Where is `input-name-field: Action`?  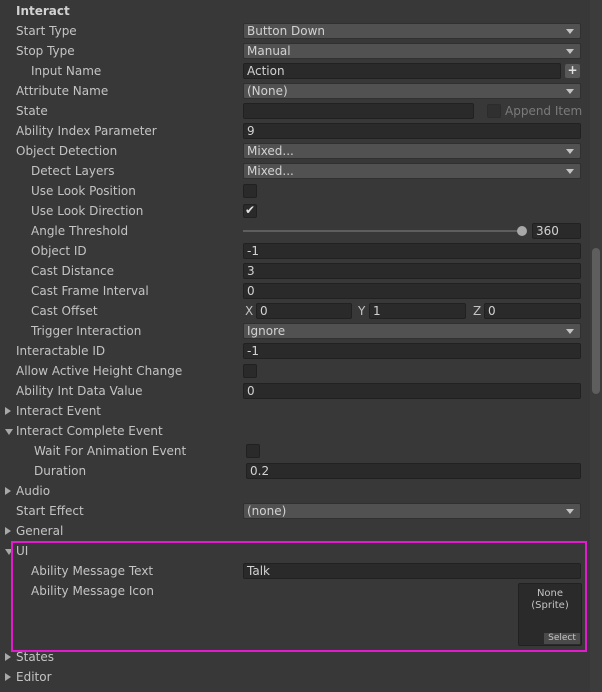
input-name-field: Action is located at coordinates (402, 71).